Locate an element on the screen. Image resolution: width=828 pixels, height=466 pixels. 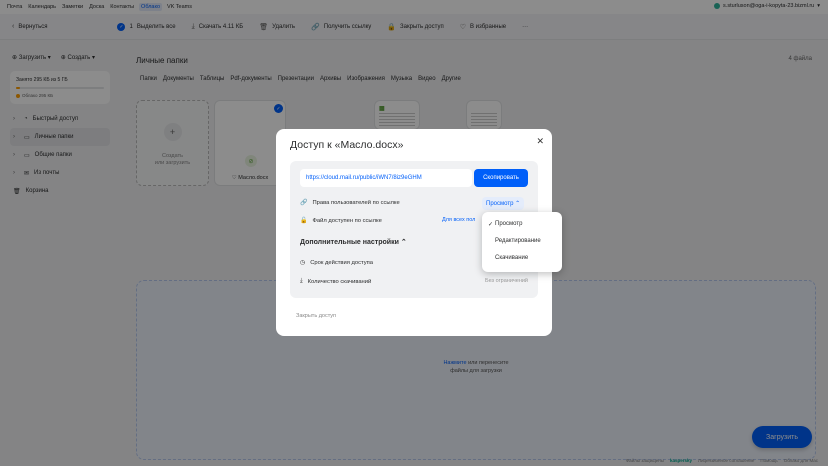
link-icon: 🔗 is located at coordinates (304, 203).